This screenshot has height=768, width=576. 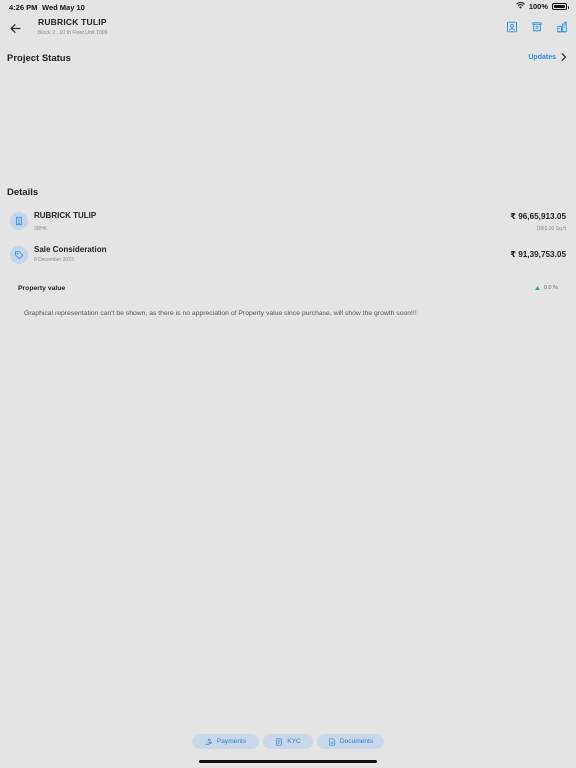 I want to click on page-title: RUBRICK TULIP, so click(x=72, y=22).